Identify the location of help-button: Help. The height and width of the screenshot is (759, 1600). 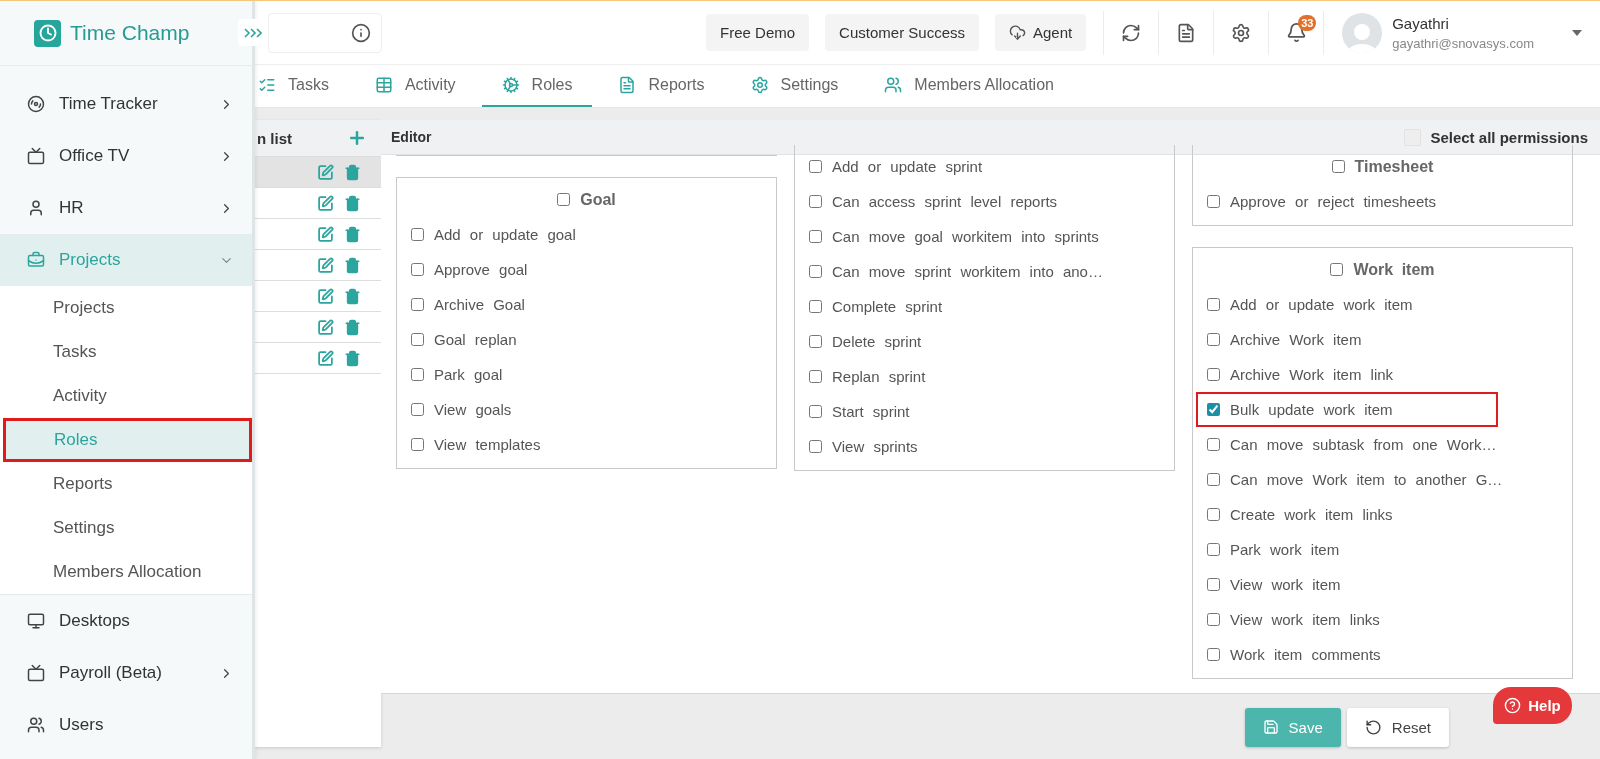
(1532, 705).